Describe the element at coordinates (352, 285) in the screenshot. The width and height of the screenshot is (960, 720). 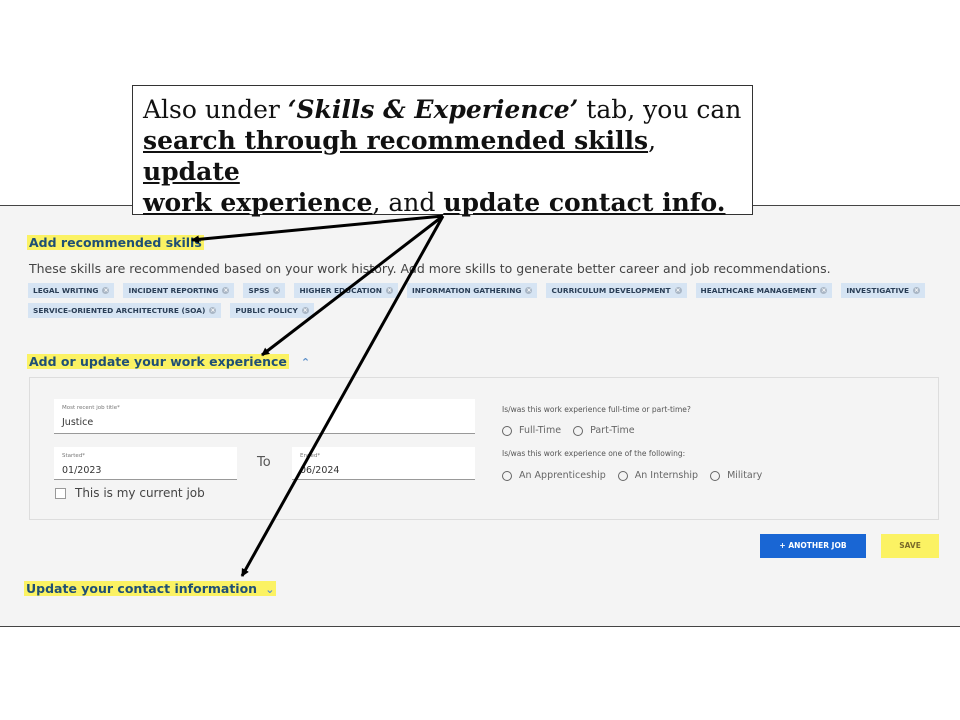
I see `arrow-to-work-experience` at that location.